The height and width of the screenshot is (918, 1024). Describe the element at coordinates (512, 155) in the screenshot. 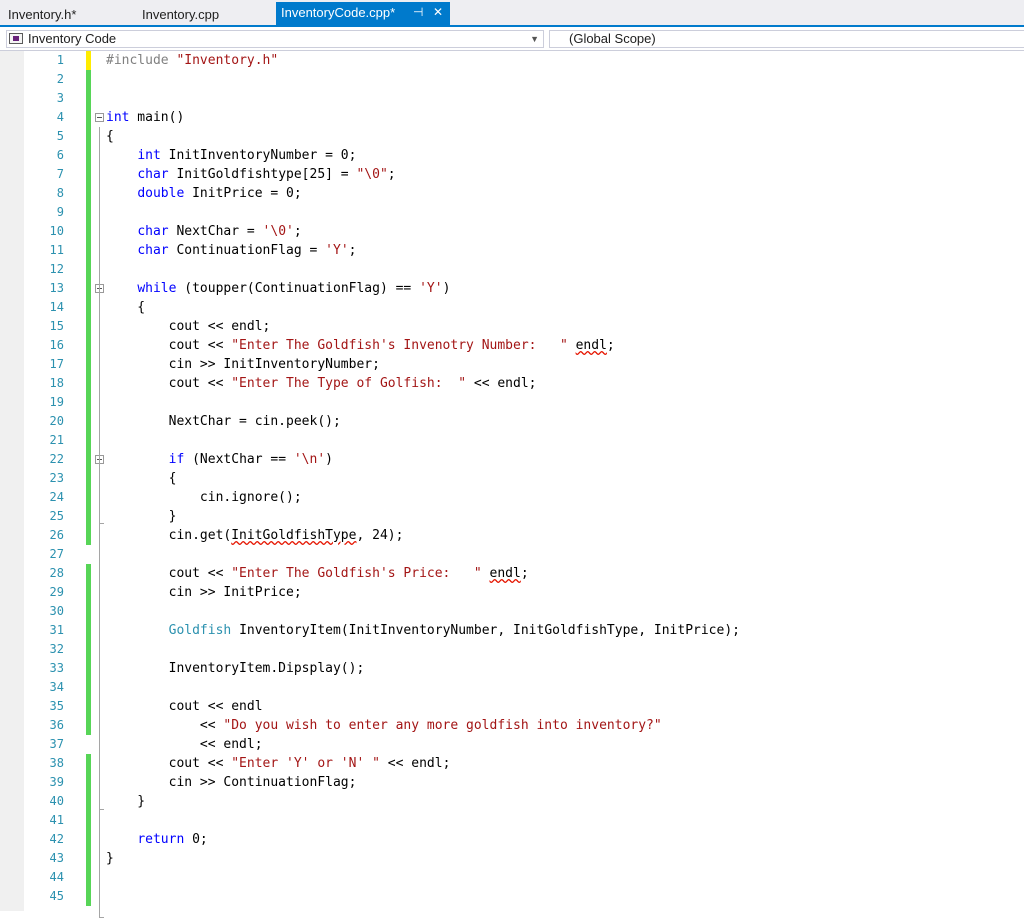

I see `code-line: 6 int InitInventoryNumber = 0;` at that location.